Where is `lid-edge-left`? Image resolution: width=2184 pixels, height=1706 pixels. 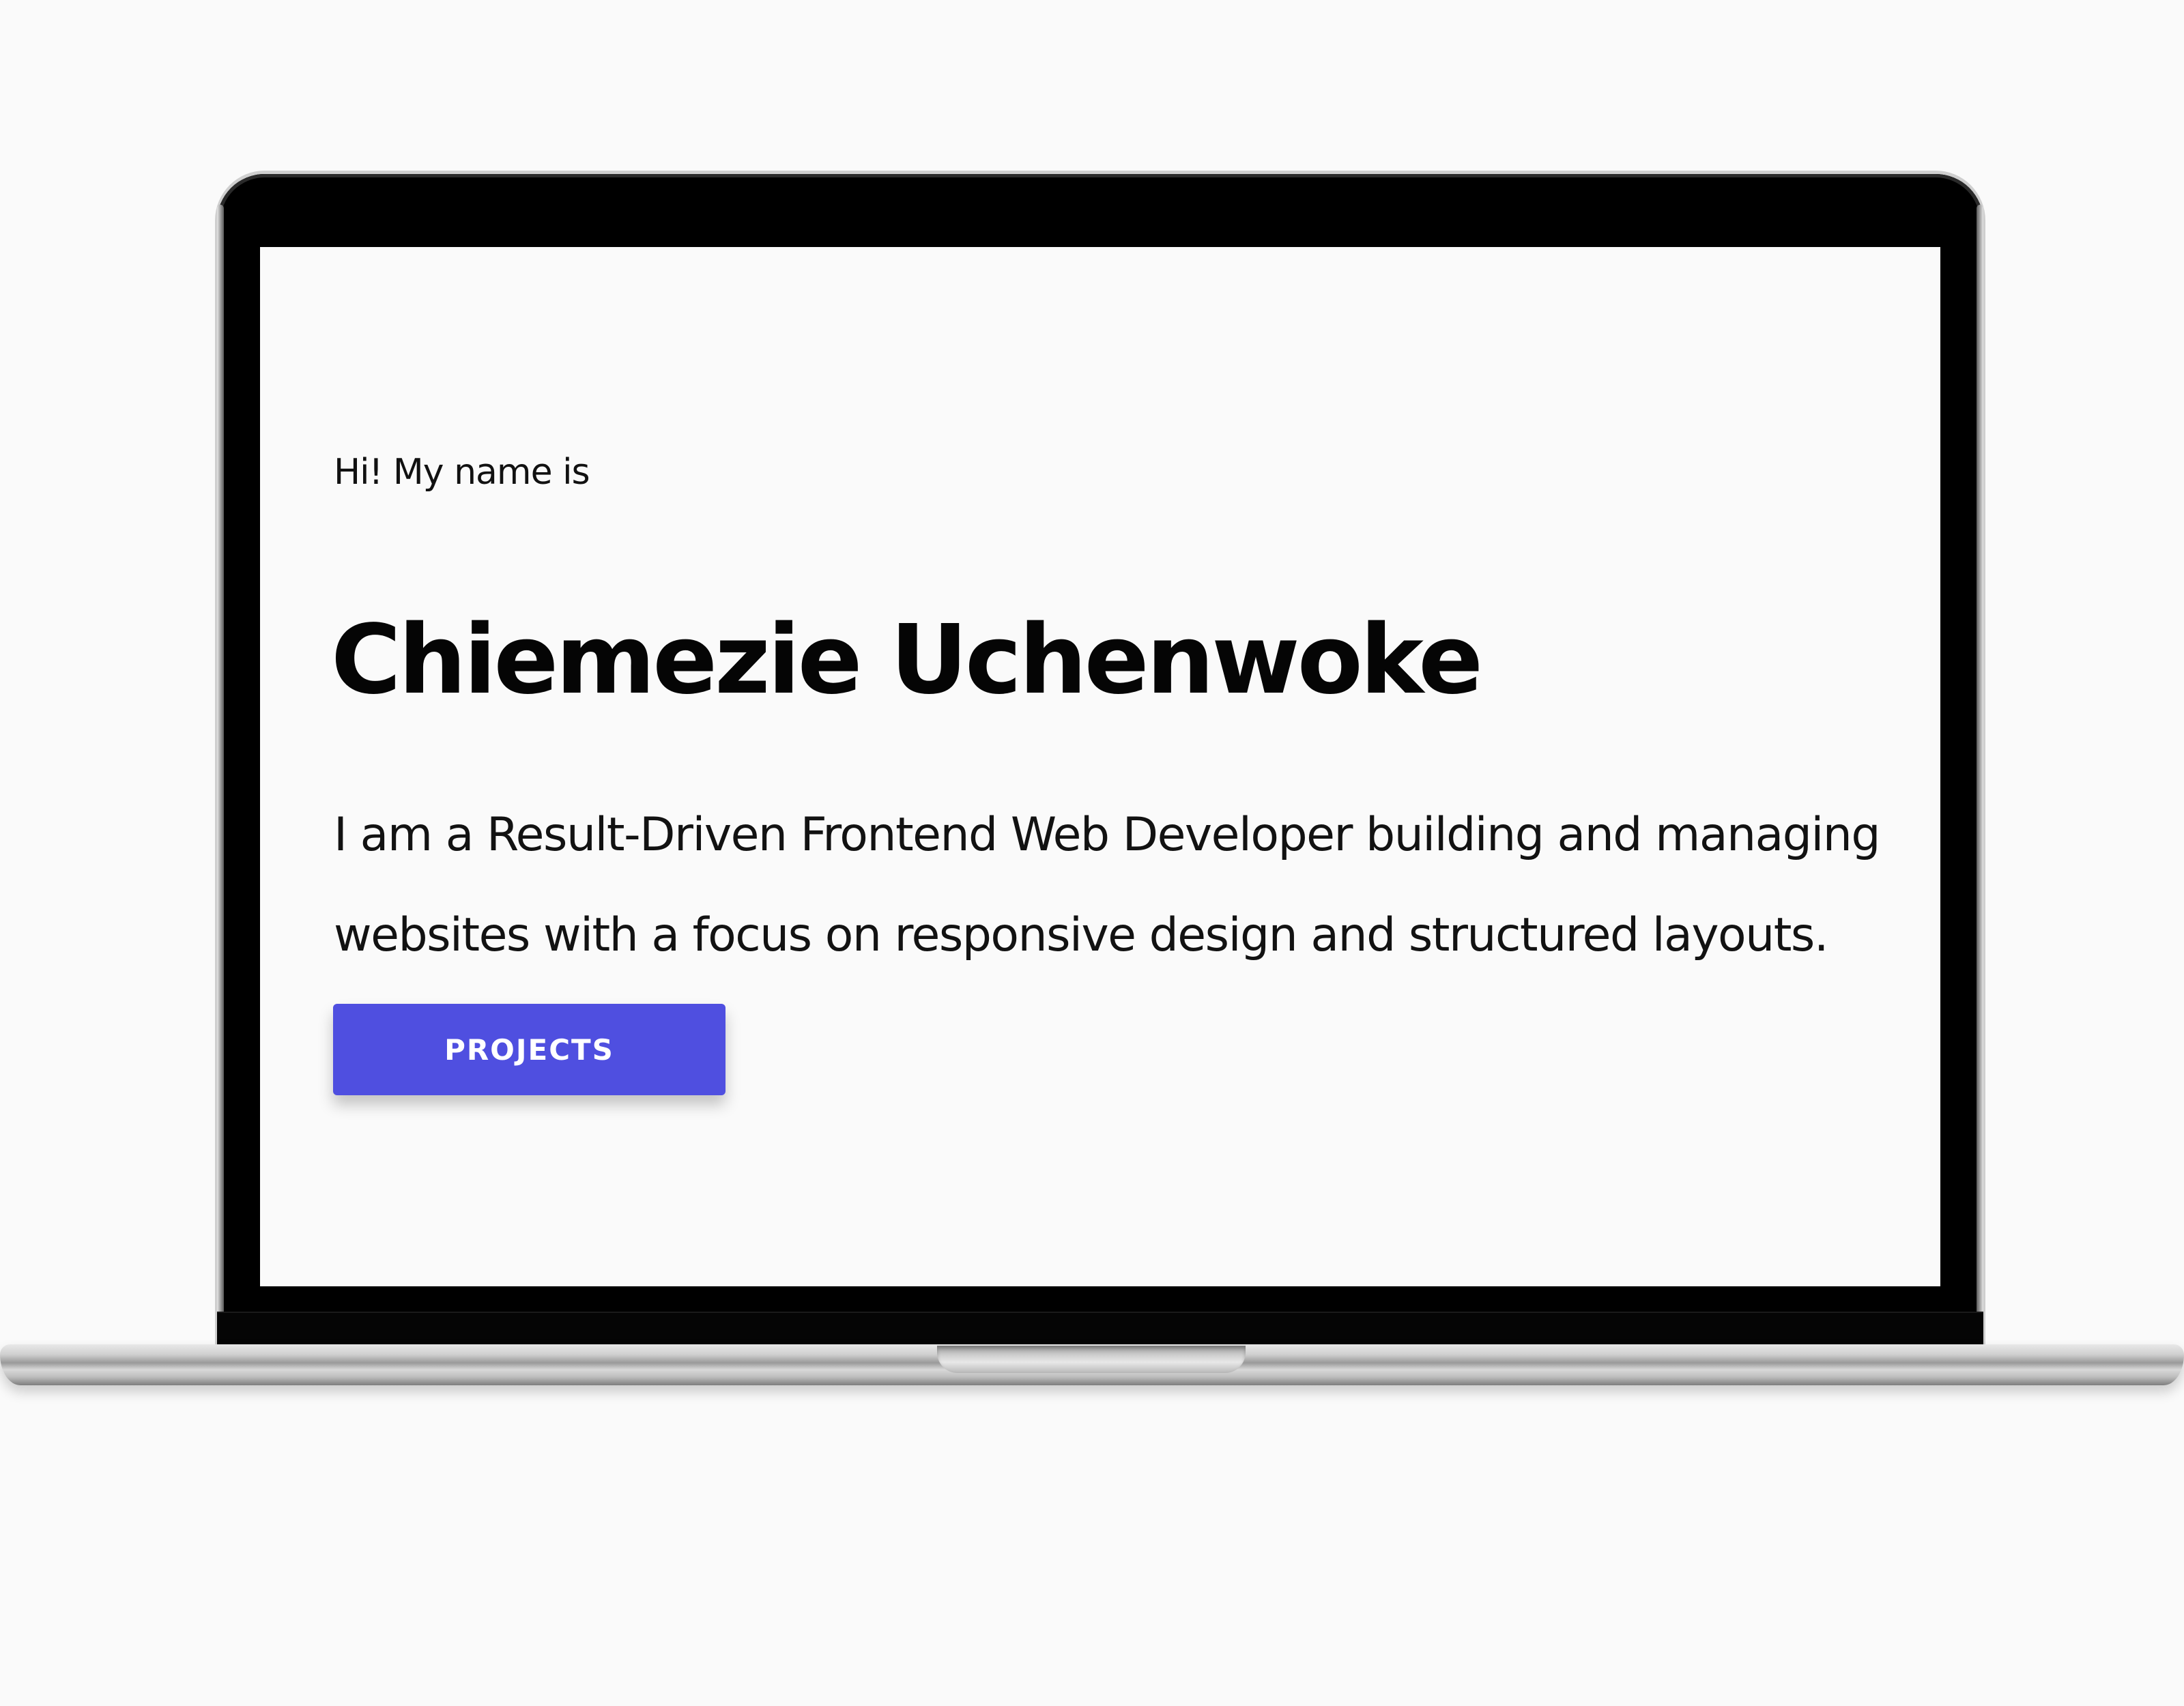
lid-edge-left is located at coordinates (220, 771).